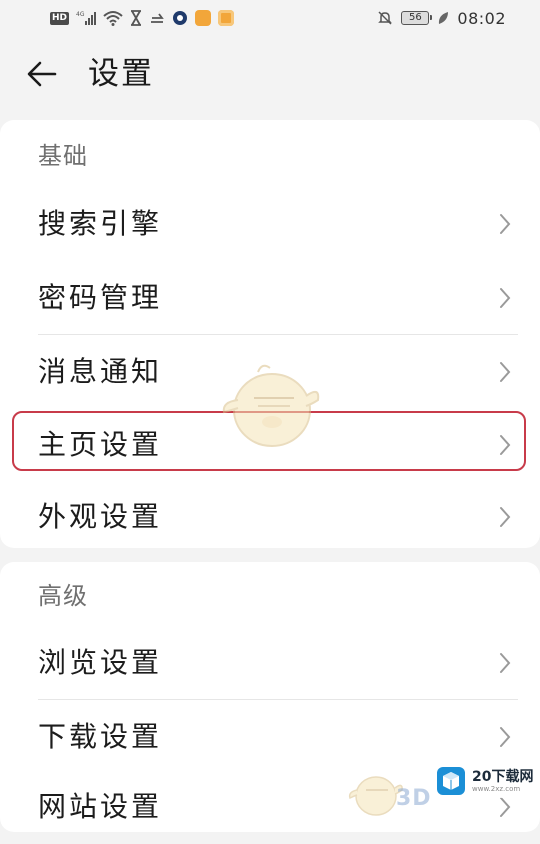 This screenshot has height=844, width=540. I want to click on orange-app-icon, so click(203, 18).